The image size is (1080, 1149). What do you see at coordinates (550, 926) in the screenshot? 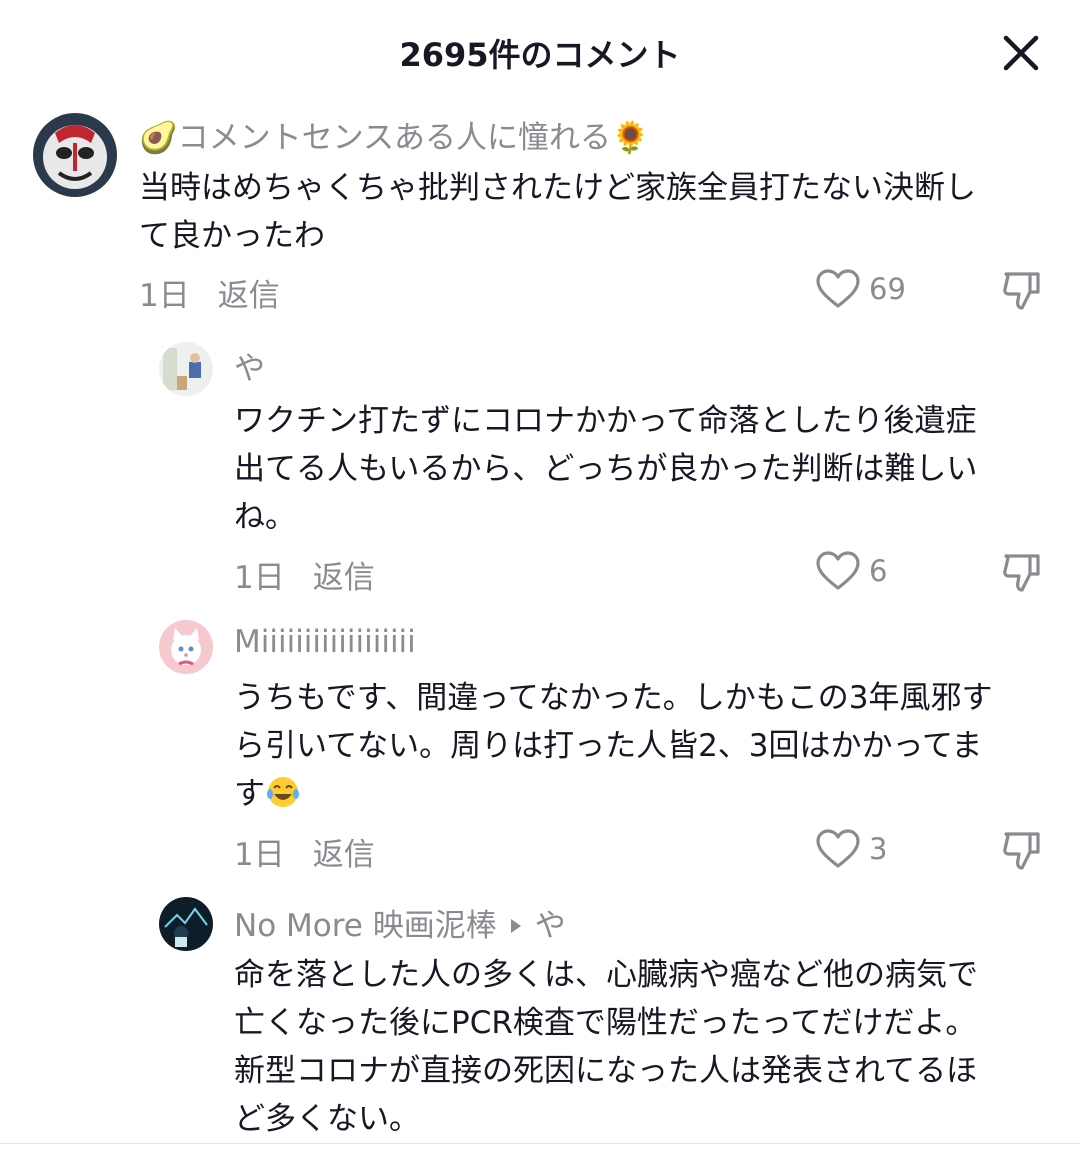
I see `reply-target: や` at bounding box center [550, 926].